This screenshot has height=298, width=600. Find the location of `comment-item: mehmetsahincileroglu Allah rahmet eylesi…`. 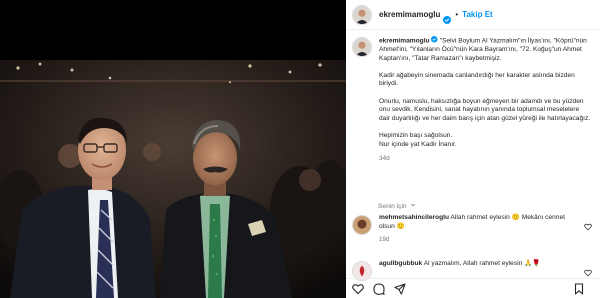

comment-item: mehmetsahincileroglu Allah rahmet eylesi… is located at coordinates (474, 229).